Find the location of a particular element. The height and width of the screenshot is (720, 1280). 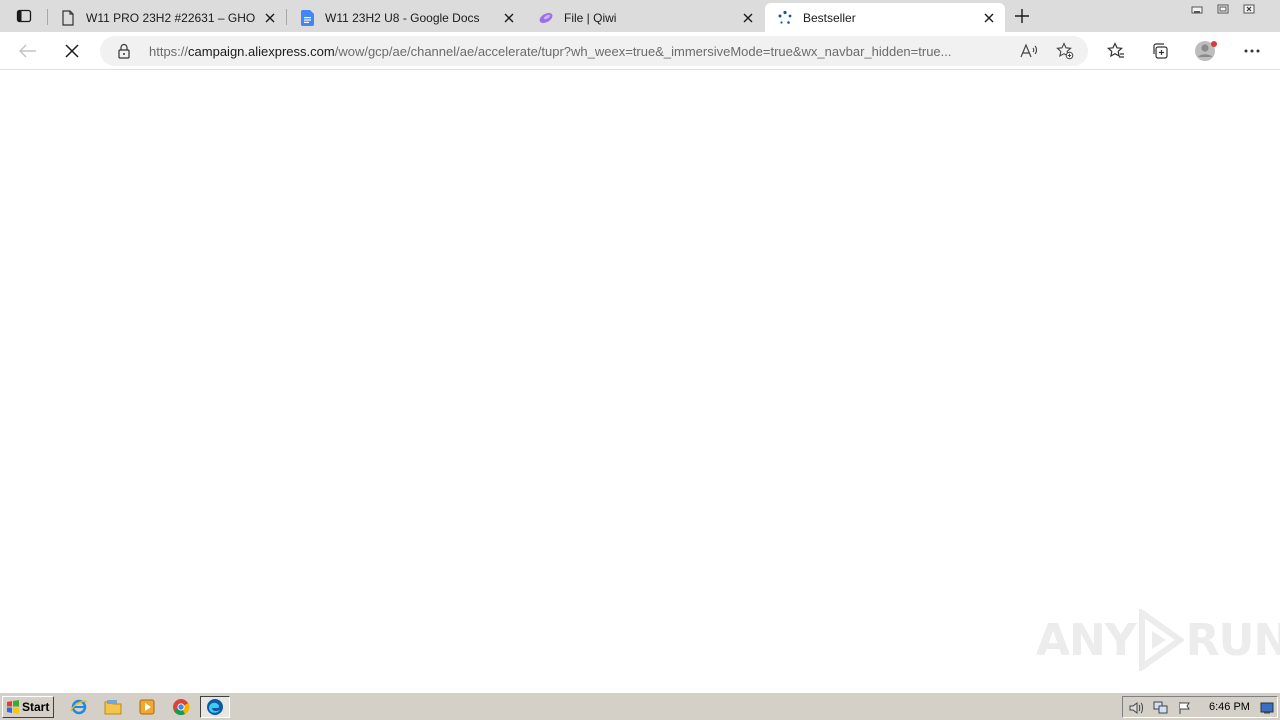

tab-4-active: Bestseller is located at coordinates (885, 17).